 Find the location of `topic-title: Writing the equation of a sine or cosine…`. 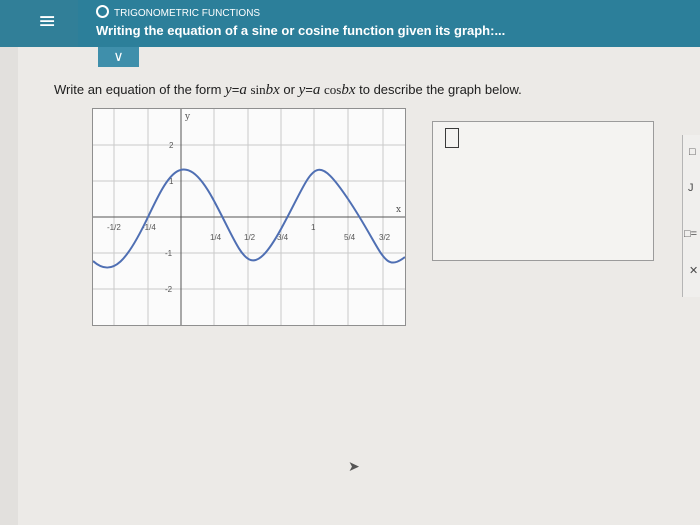

topic-title: Writing the equation of a sine or cosine… is located at coordinates (301, 30).